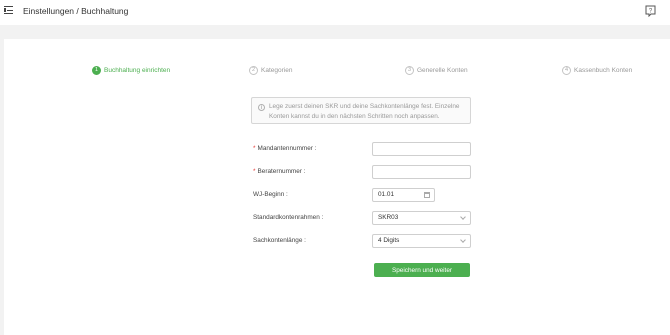 This screenshot has width=670, height=335. I want to click on page-title: Einstellungen / Buchhaltung, so click(76, 11).